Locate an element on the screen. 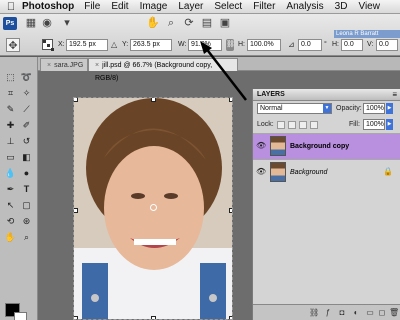 The image size is (400, 320). rotate-view-icon: ⟳ is located at coordinates (189, 23).